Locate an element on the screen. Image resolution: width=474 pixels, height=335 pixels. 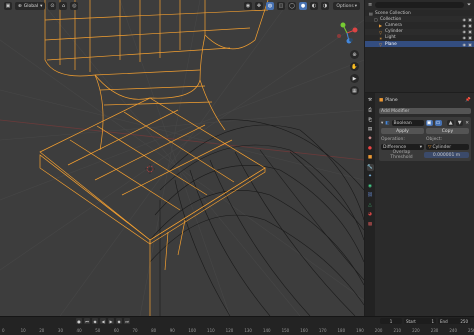
3d-cursor-icon is located at coordinates (150, 169).